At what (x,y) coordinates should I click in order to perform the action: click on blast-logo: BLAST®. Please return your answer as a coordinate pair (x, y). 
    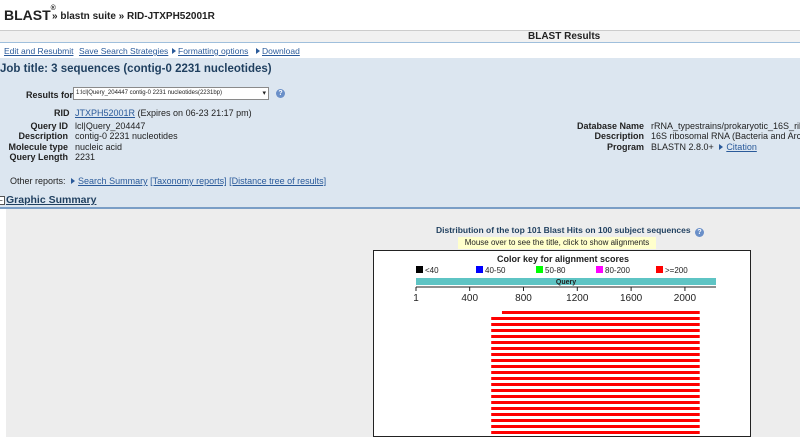
    Looking at the image, I should click on (30, 14).